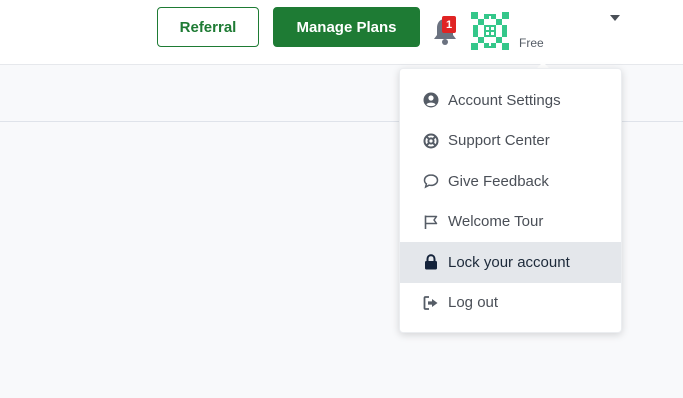  Describe the element at coordinates (510, 303) in the screenshot. I see `menu-item-log-out: Log out` at that location.